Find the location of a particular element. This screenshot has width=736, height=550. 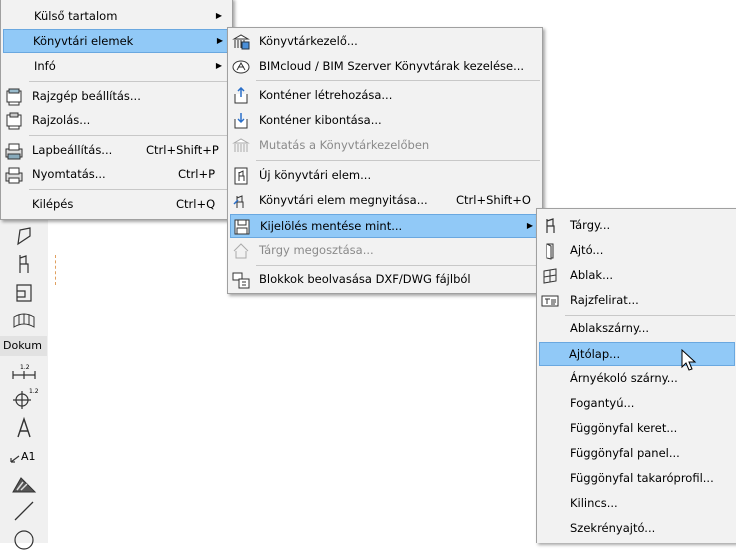

roof-tool-icon is located at coordinates (24, 236).